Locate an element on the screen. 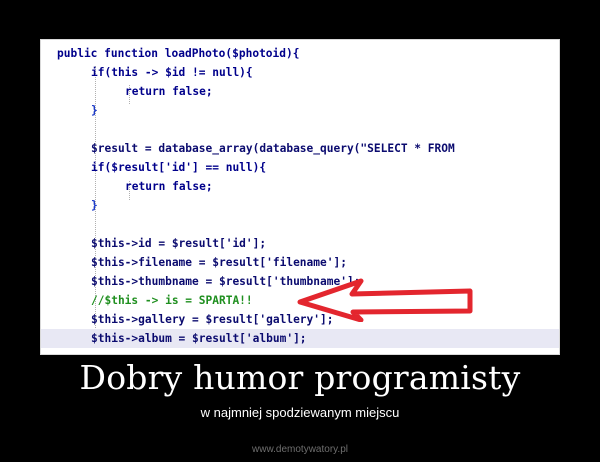  code-line-12: $this->filename = $result['filename']; is located at coordinates (300, 262).